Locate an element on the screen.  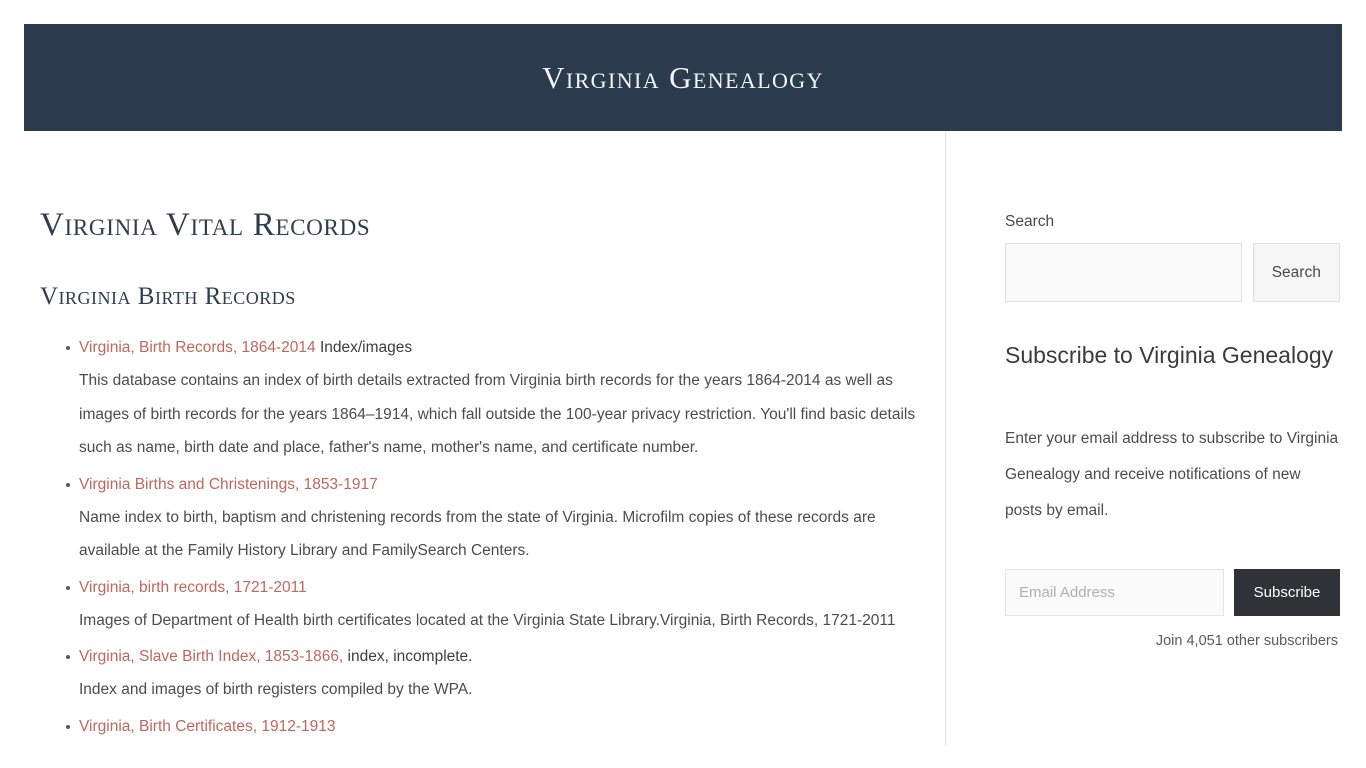
site-header: Virginia Genealogy is located at coordinates (683, 77).